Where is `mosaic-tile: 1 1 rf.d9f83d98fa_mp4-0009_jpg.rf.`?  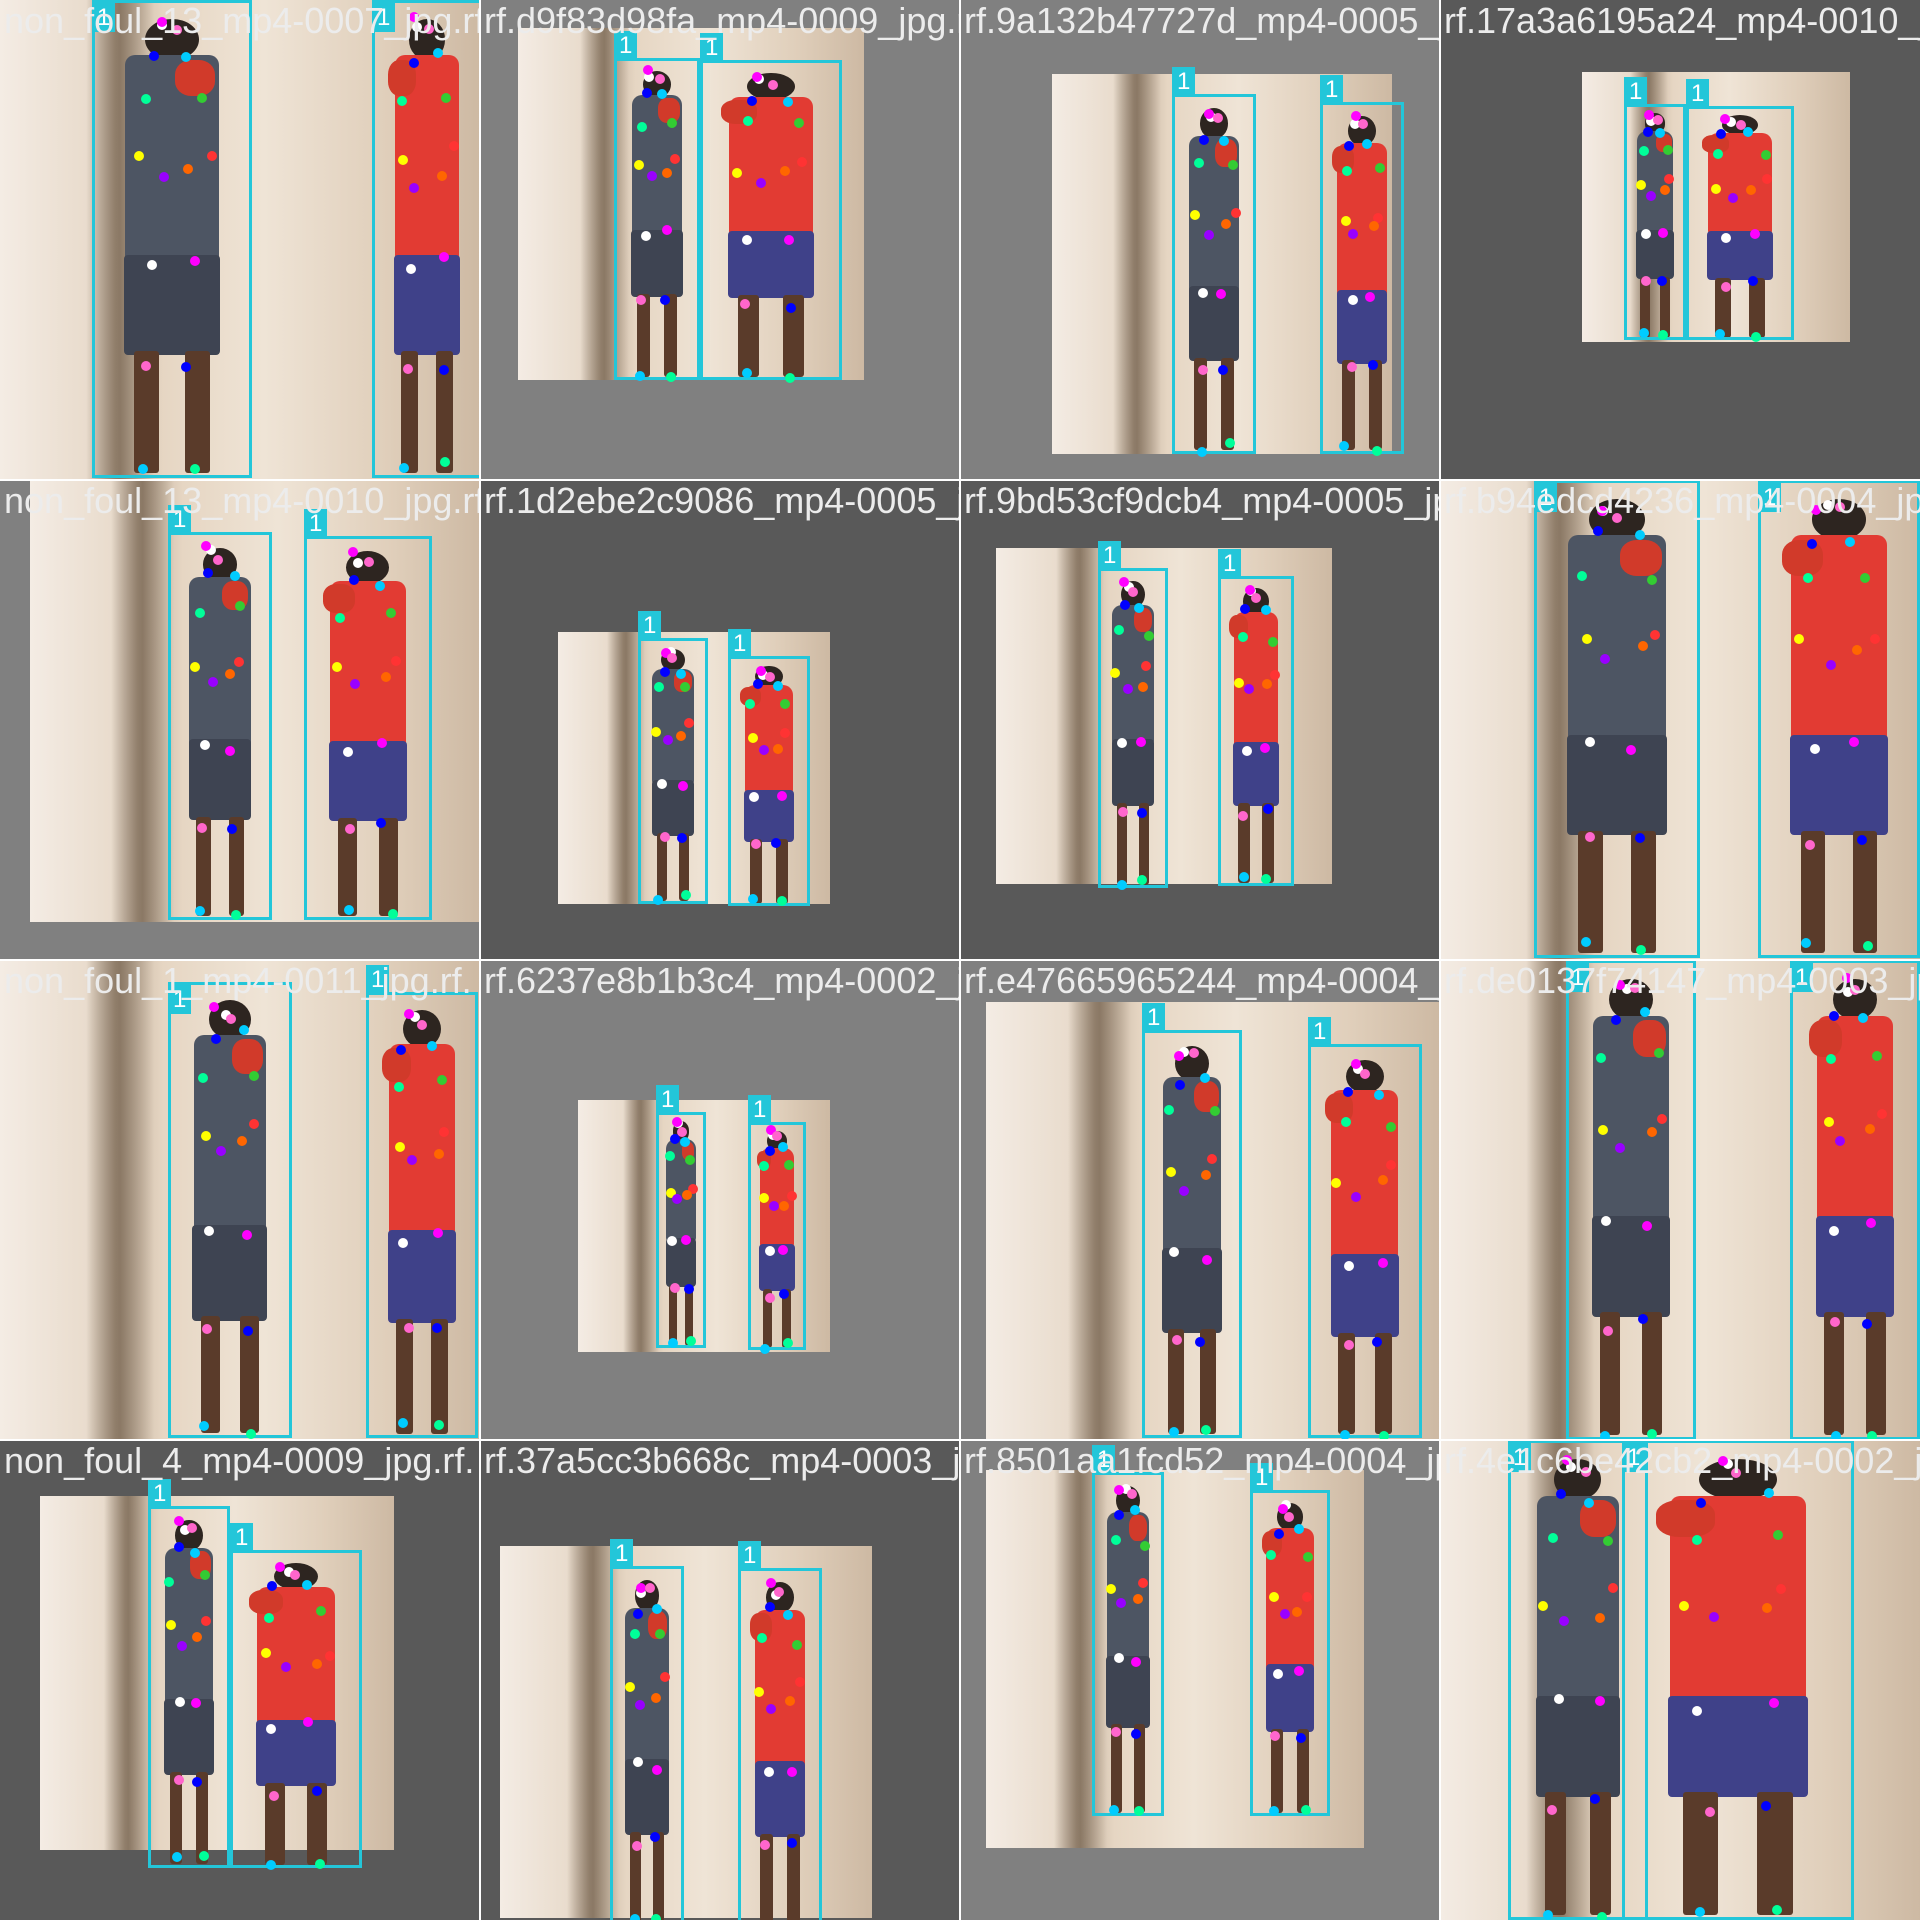
mosaic-tile: 1 1 rf.d9f83d98fa_mp4-0009_jpg.rf. is located at coordinates (720, 240).